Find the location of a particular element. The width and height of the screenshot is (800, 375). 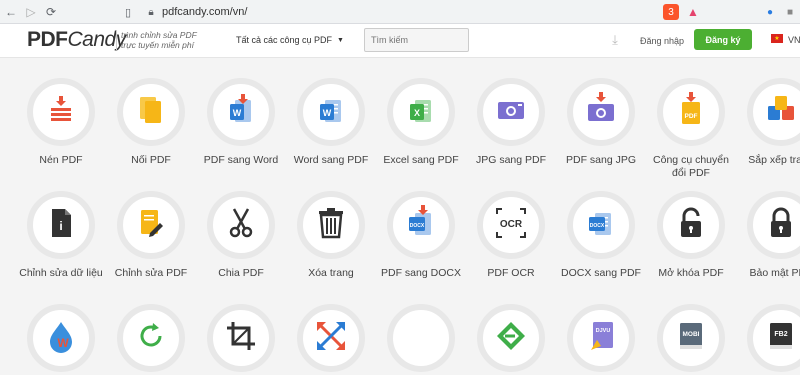

tool-card: PDF Công cụ chuyển đổi PDF is located at coordinates (691, 129).